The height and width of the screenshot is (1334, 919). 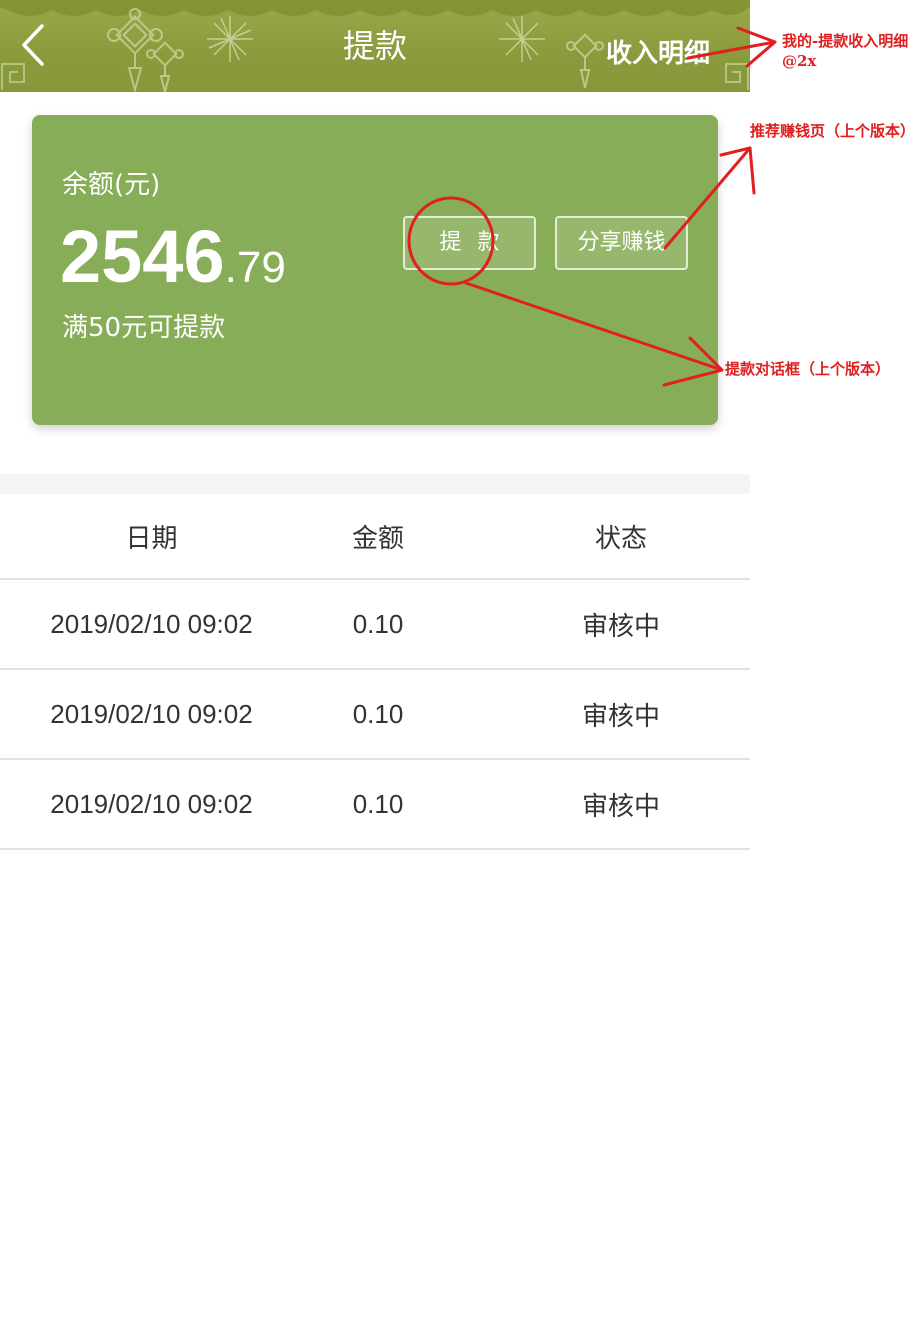 What do you see at coordinates (621, 243) in the screenshot?
I see `share-earn-button: 分享赚钱` at bounding box center [621, 243].